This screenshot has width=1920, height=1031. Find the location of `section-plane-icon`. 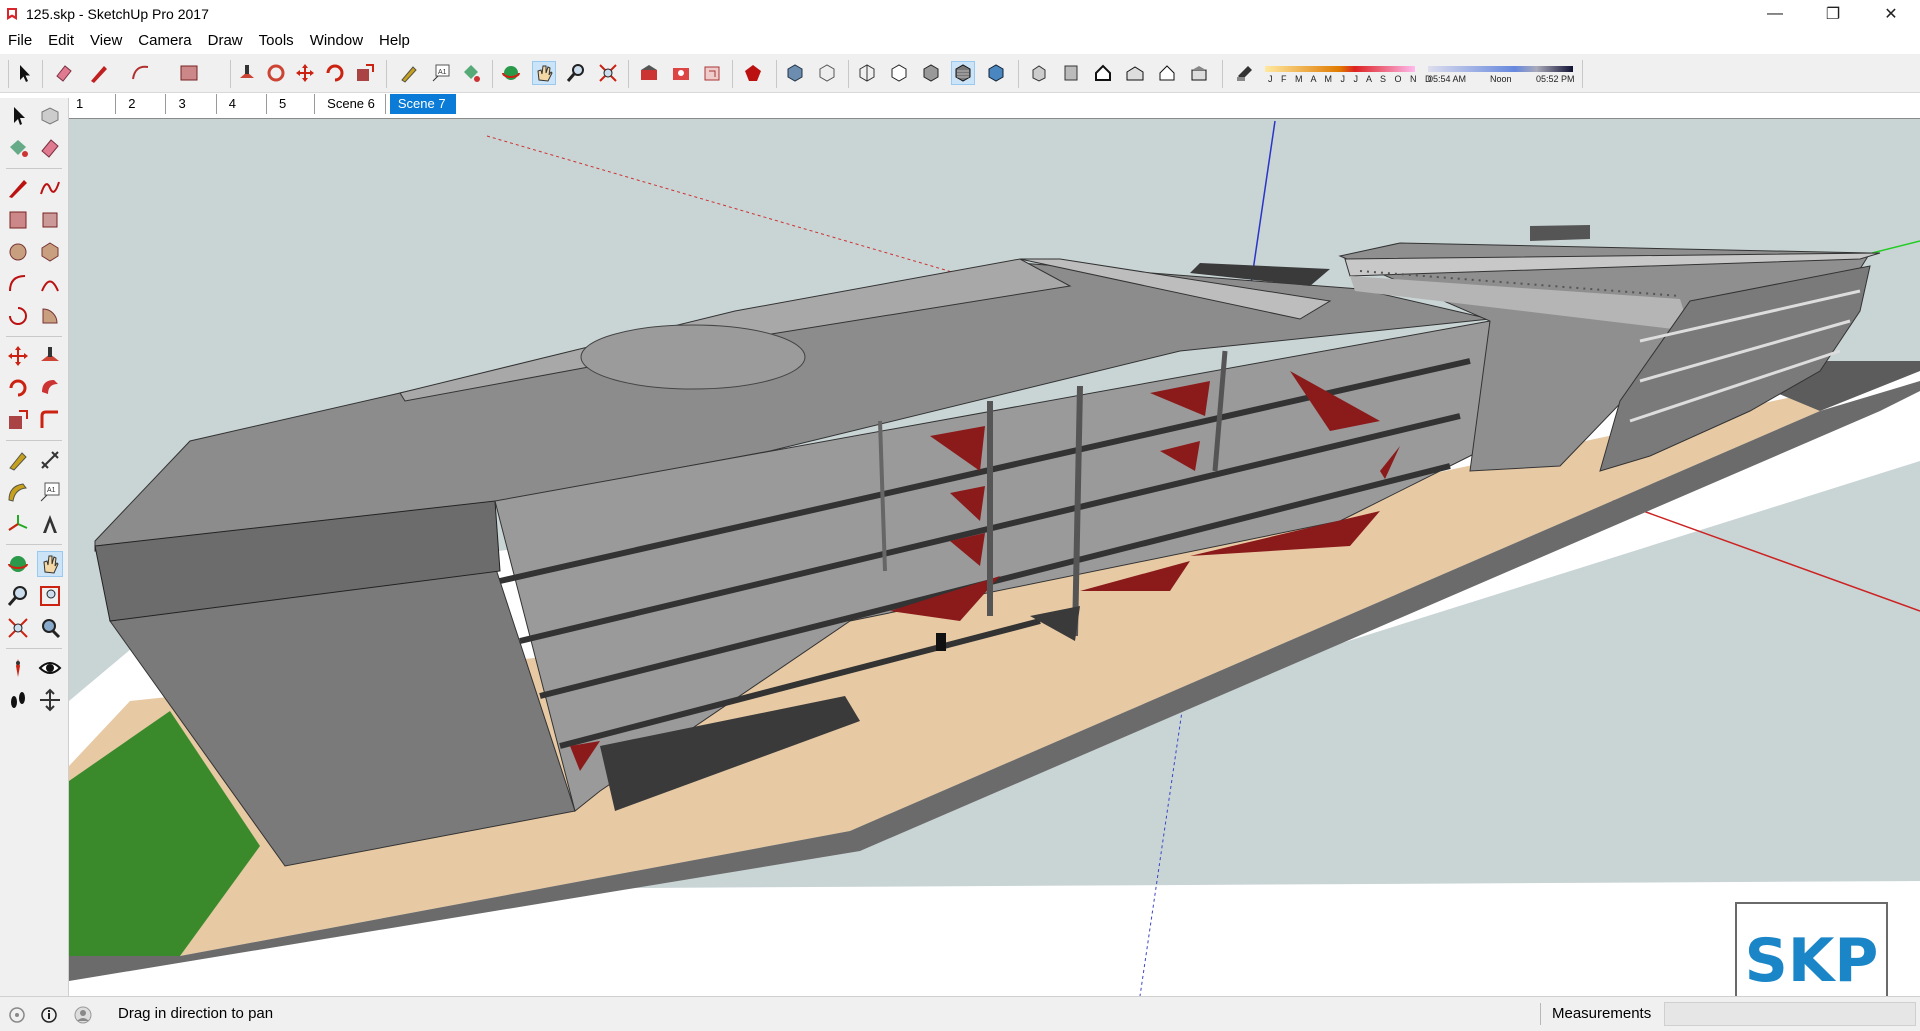

section-plane-icon is located at coordinates (50, 700).